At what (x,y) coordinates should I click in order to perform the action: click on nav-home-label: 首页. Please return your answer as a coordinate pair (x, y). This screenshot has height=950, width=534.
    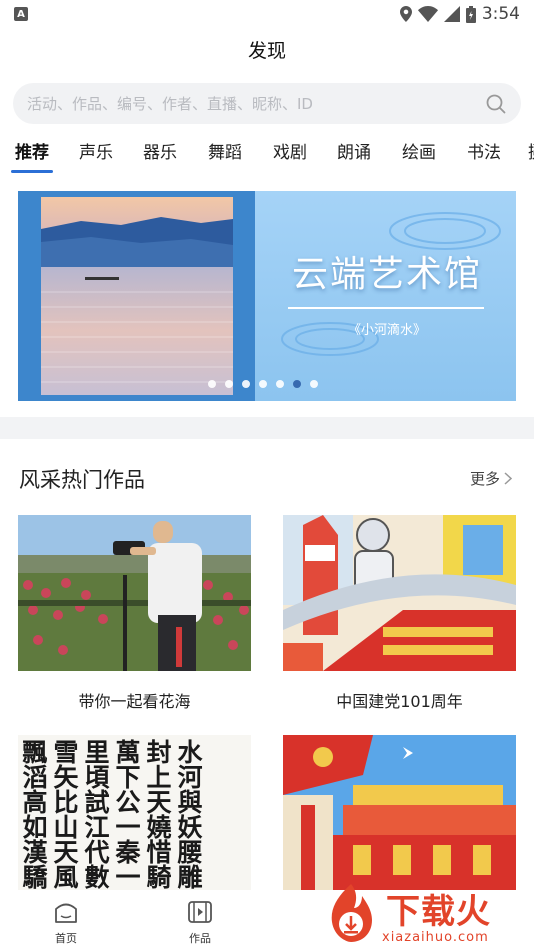
    Looking at the image, I should click on (66, 938).